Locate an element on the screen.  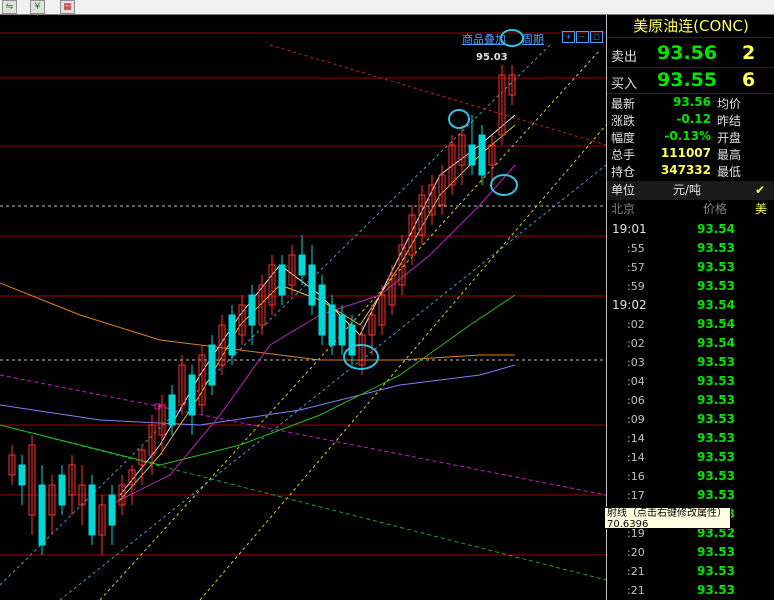
overlay-link: 商品叠加 is located at coordinates (484, 39).